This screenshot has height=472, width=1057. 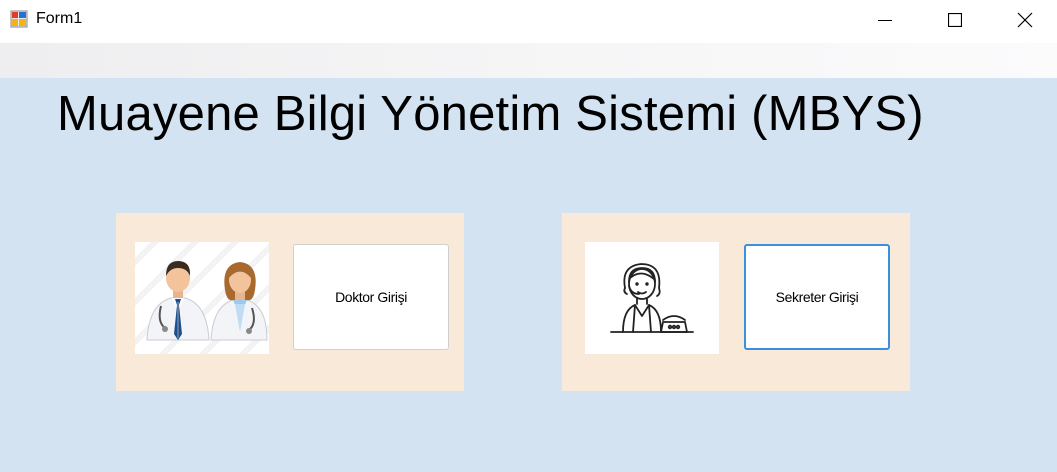 I want to click on secretary-login-button: Sekreter Girişi, so click(x=817, y=297).